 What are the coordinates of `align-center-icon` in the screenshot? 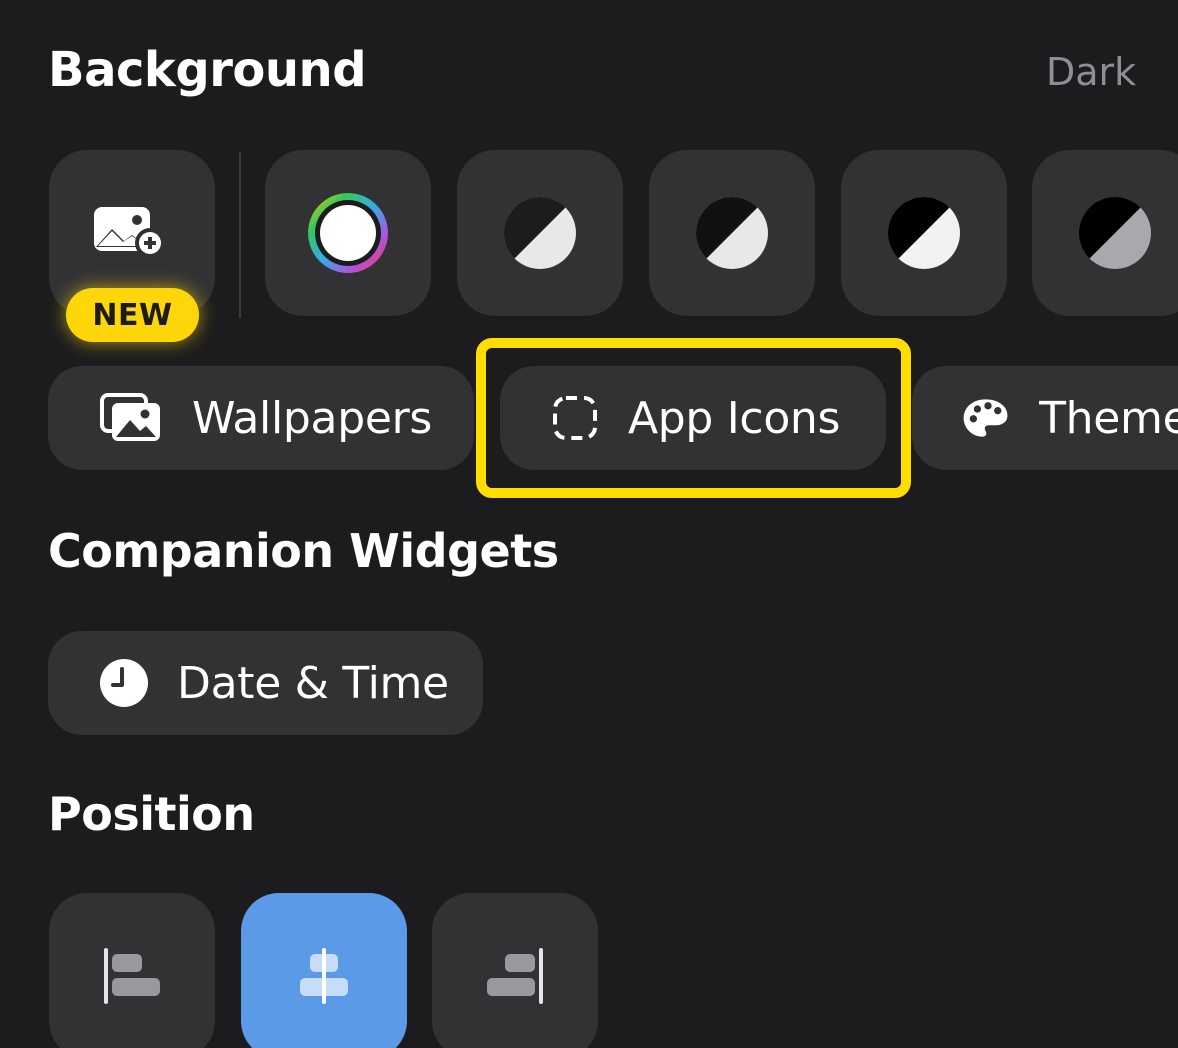 It's located at (324, 976).